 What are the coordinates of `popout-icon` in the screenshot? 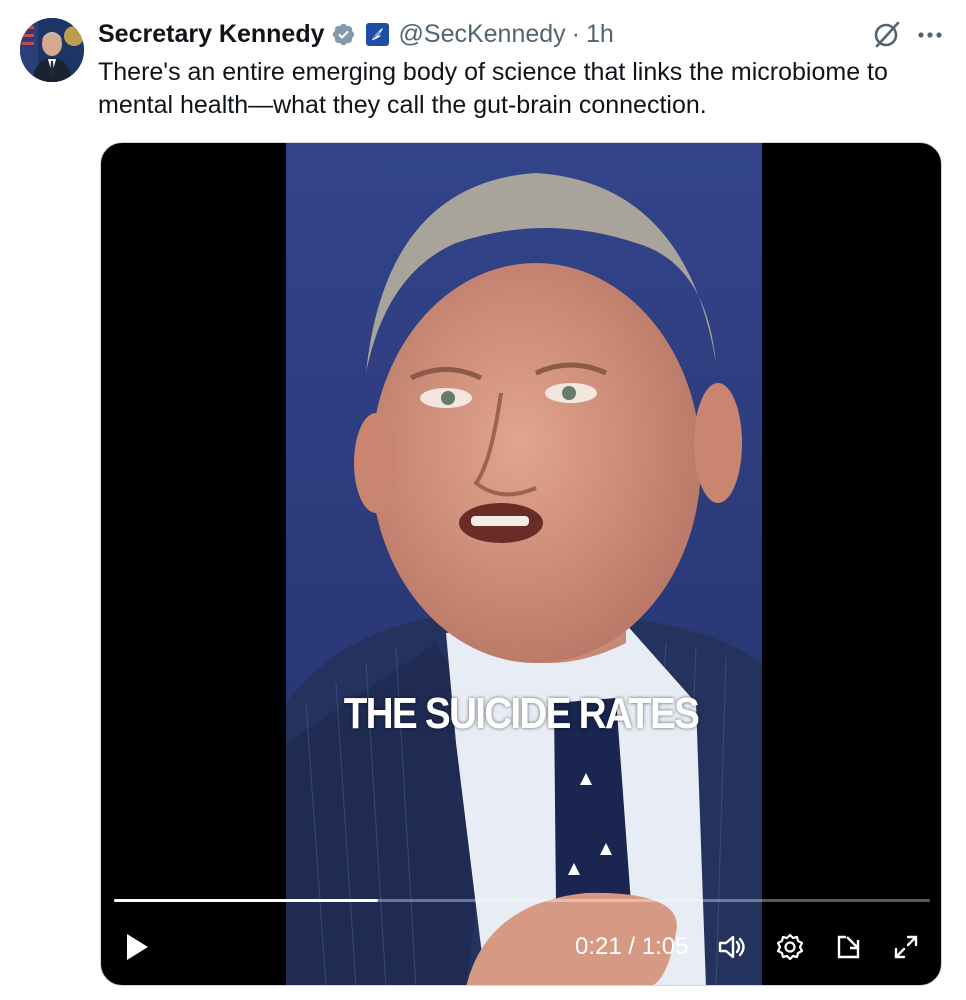 It's located at (848, 947).